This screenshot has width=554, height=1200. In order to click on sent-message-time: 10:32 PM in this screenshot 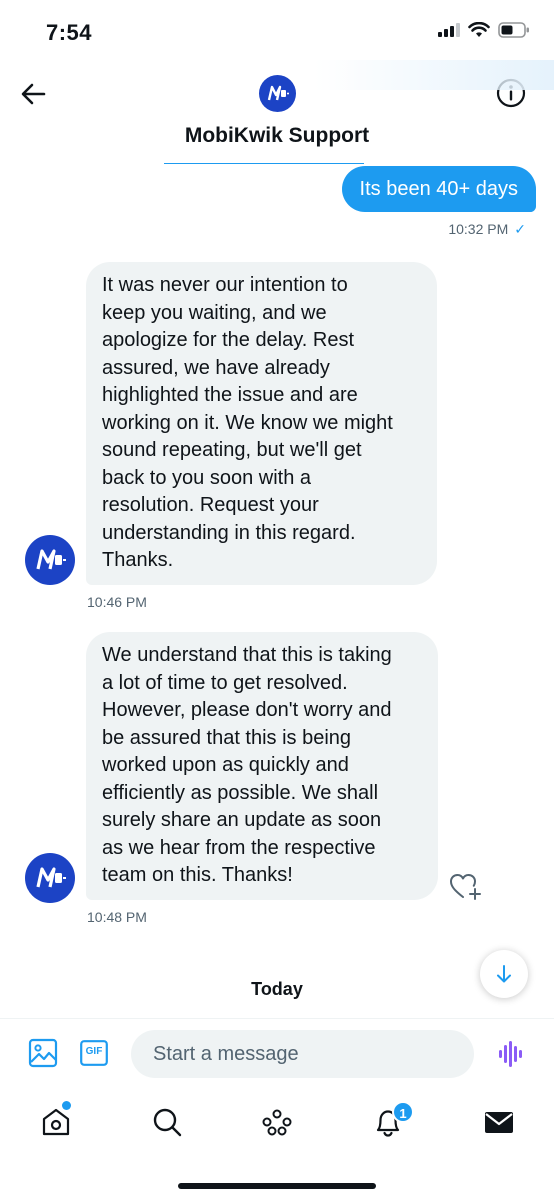, I will do `click(478, 229)`.